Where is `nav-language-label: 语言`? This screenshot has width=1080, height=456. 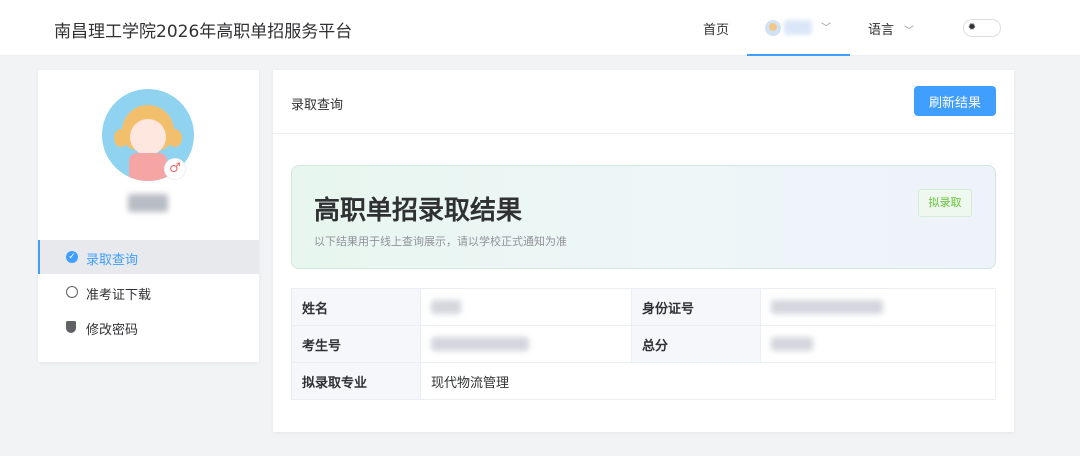
nav-language-label: 语言 is located at coordinates (881, 30).